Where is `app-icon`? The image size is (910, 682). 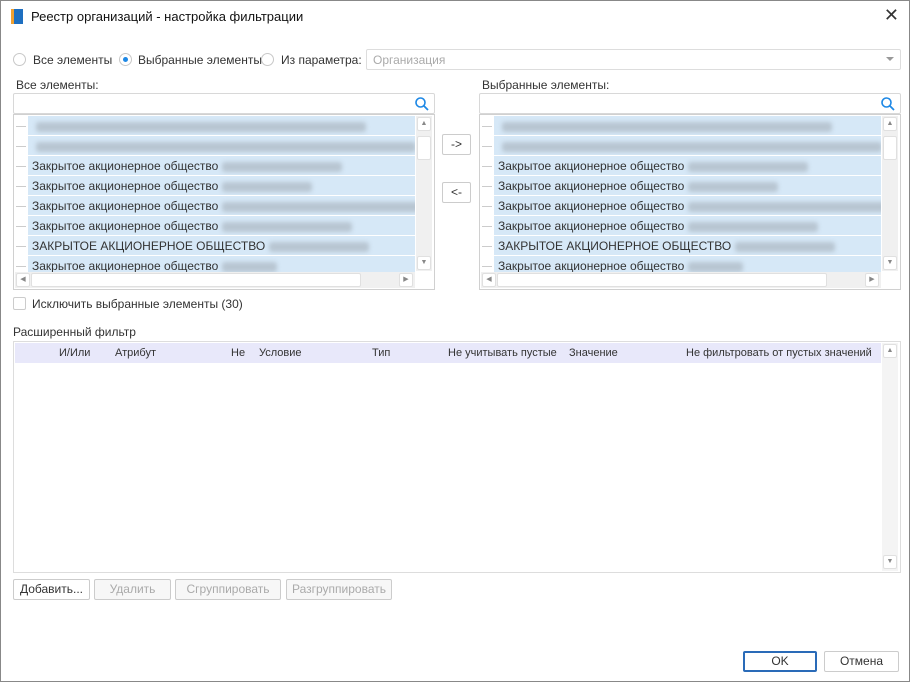
app-icon is located at coordinates (17, 16).